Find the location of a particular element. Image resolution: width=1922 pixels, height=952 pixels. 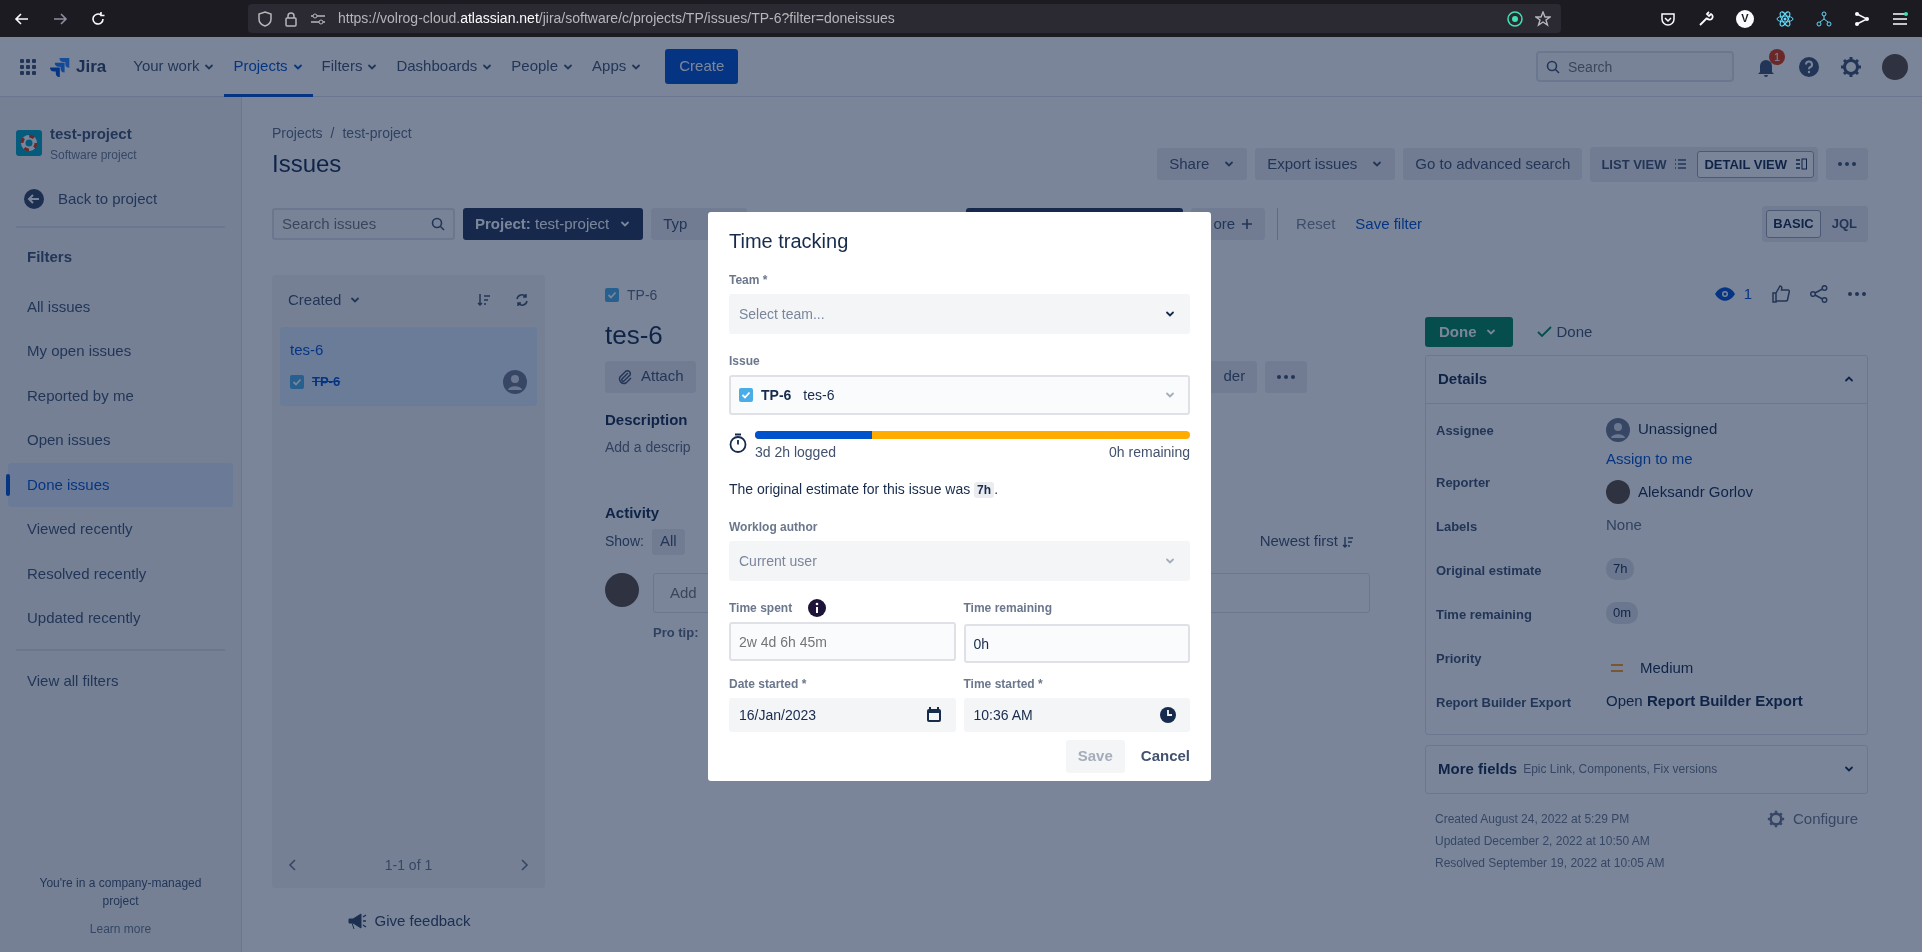

search-field: Search is located at coordinates (1635, 66).